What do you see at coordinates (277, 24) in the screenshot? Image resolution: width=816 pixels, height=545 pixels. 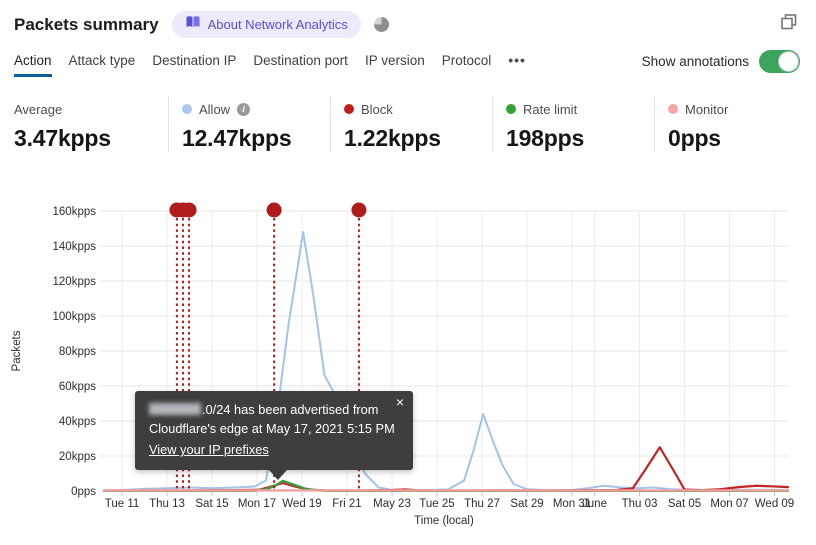 I see `badge-label: About Network Analytics` at bounding box center [277, 24].